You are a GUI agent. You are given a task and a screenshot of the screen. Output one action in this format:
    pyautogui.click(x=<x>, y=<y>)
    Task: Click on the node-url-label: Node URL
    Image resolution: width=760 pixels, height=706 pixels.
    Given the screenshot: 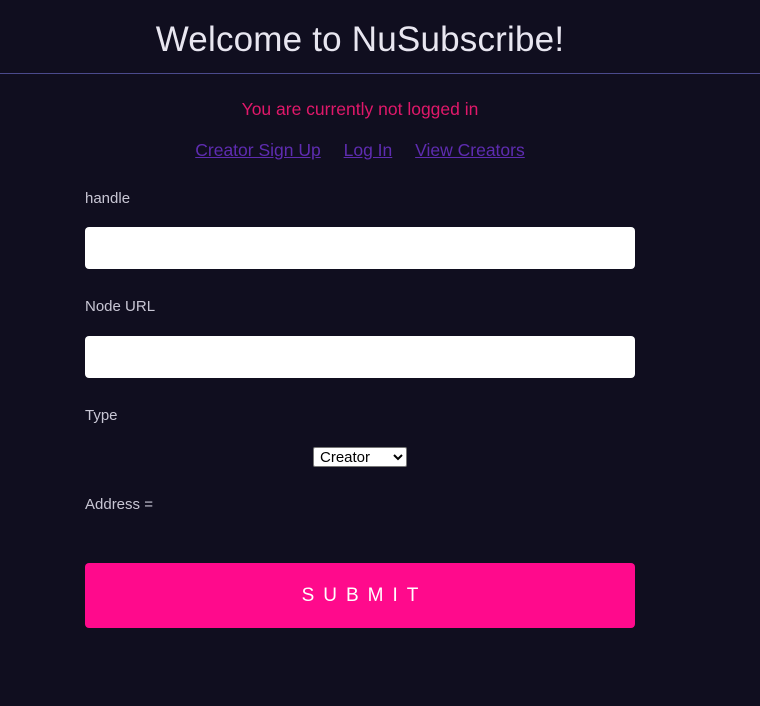 What is the action you would take?
    pyautogui.click(x=120, y=306)
    